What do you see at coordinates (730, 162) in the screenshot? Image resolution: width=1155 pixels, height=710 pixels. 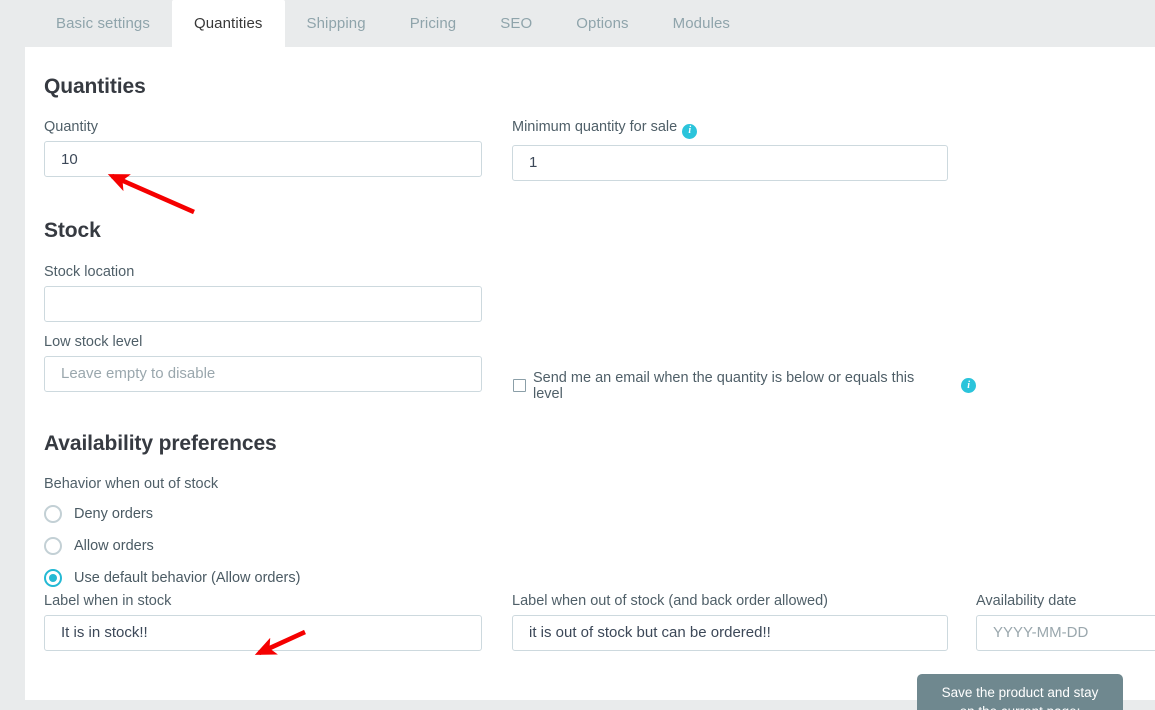 I see `minimum-quantity-input` at bounding box center [730, 162].